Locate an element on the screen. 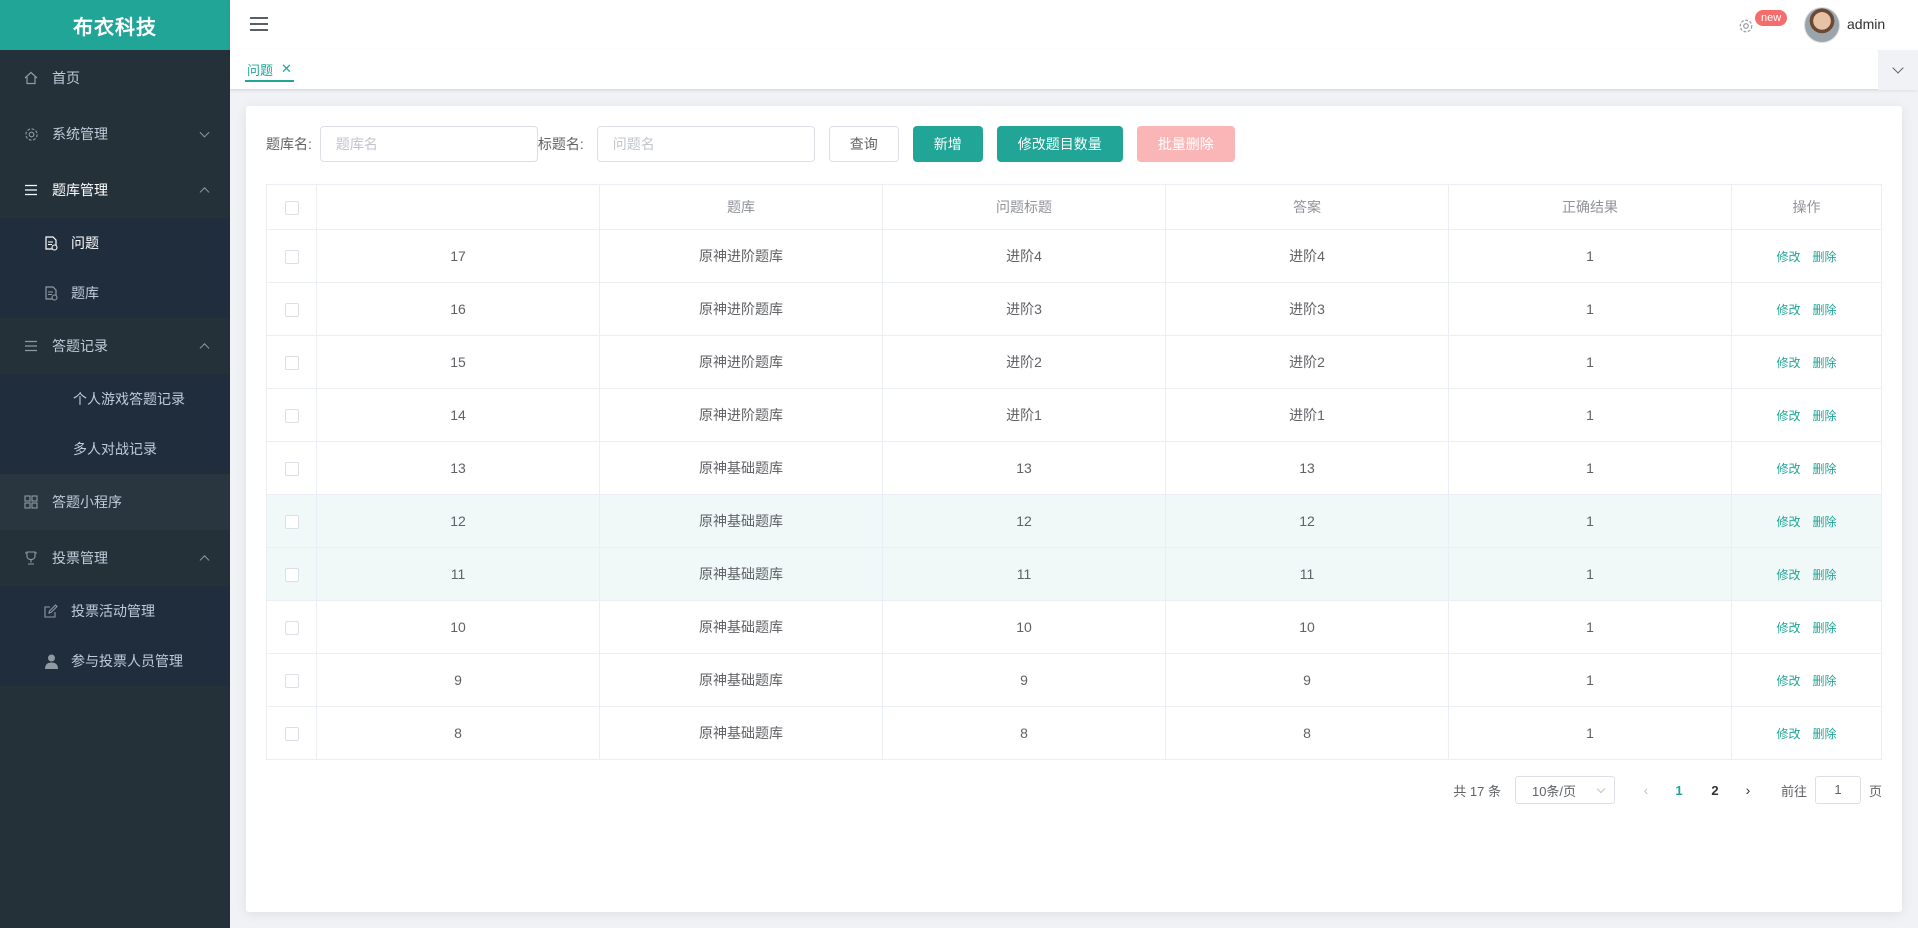  pagination: 共 17 条 10条/页 ‹ 1 2 › 前往 1 页 is located at coordinates (1667, 790).